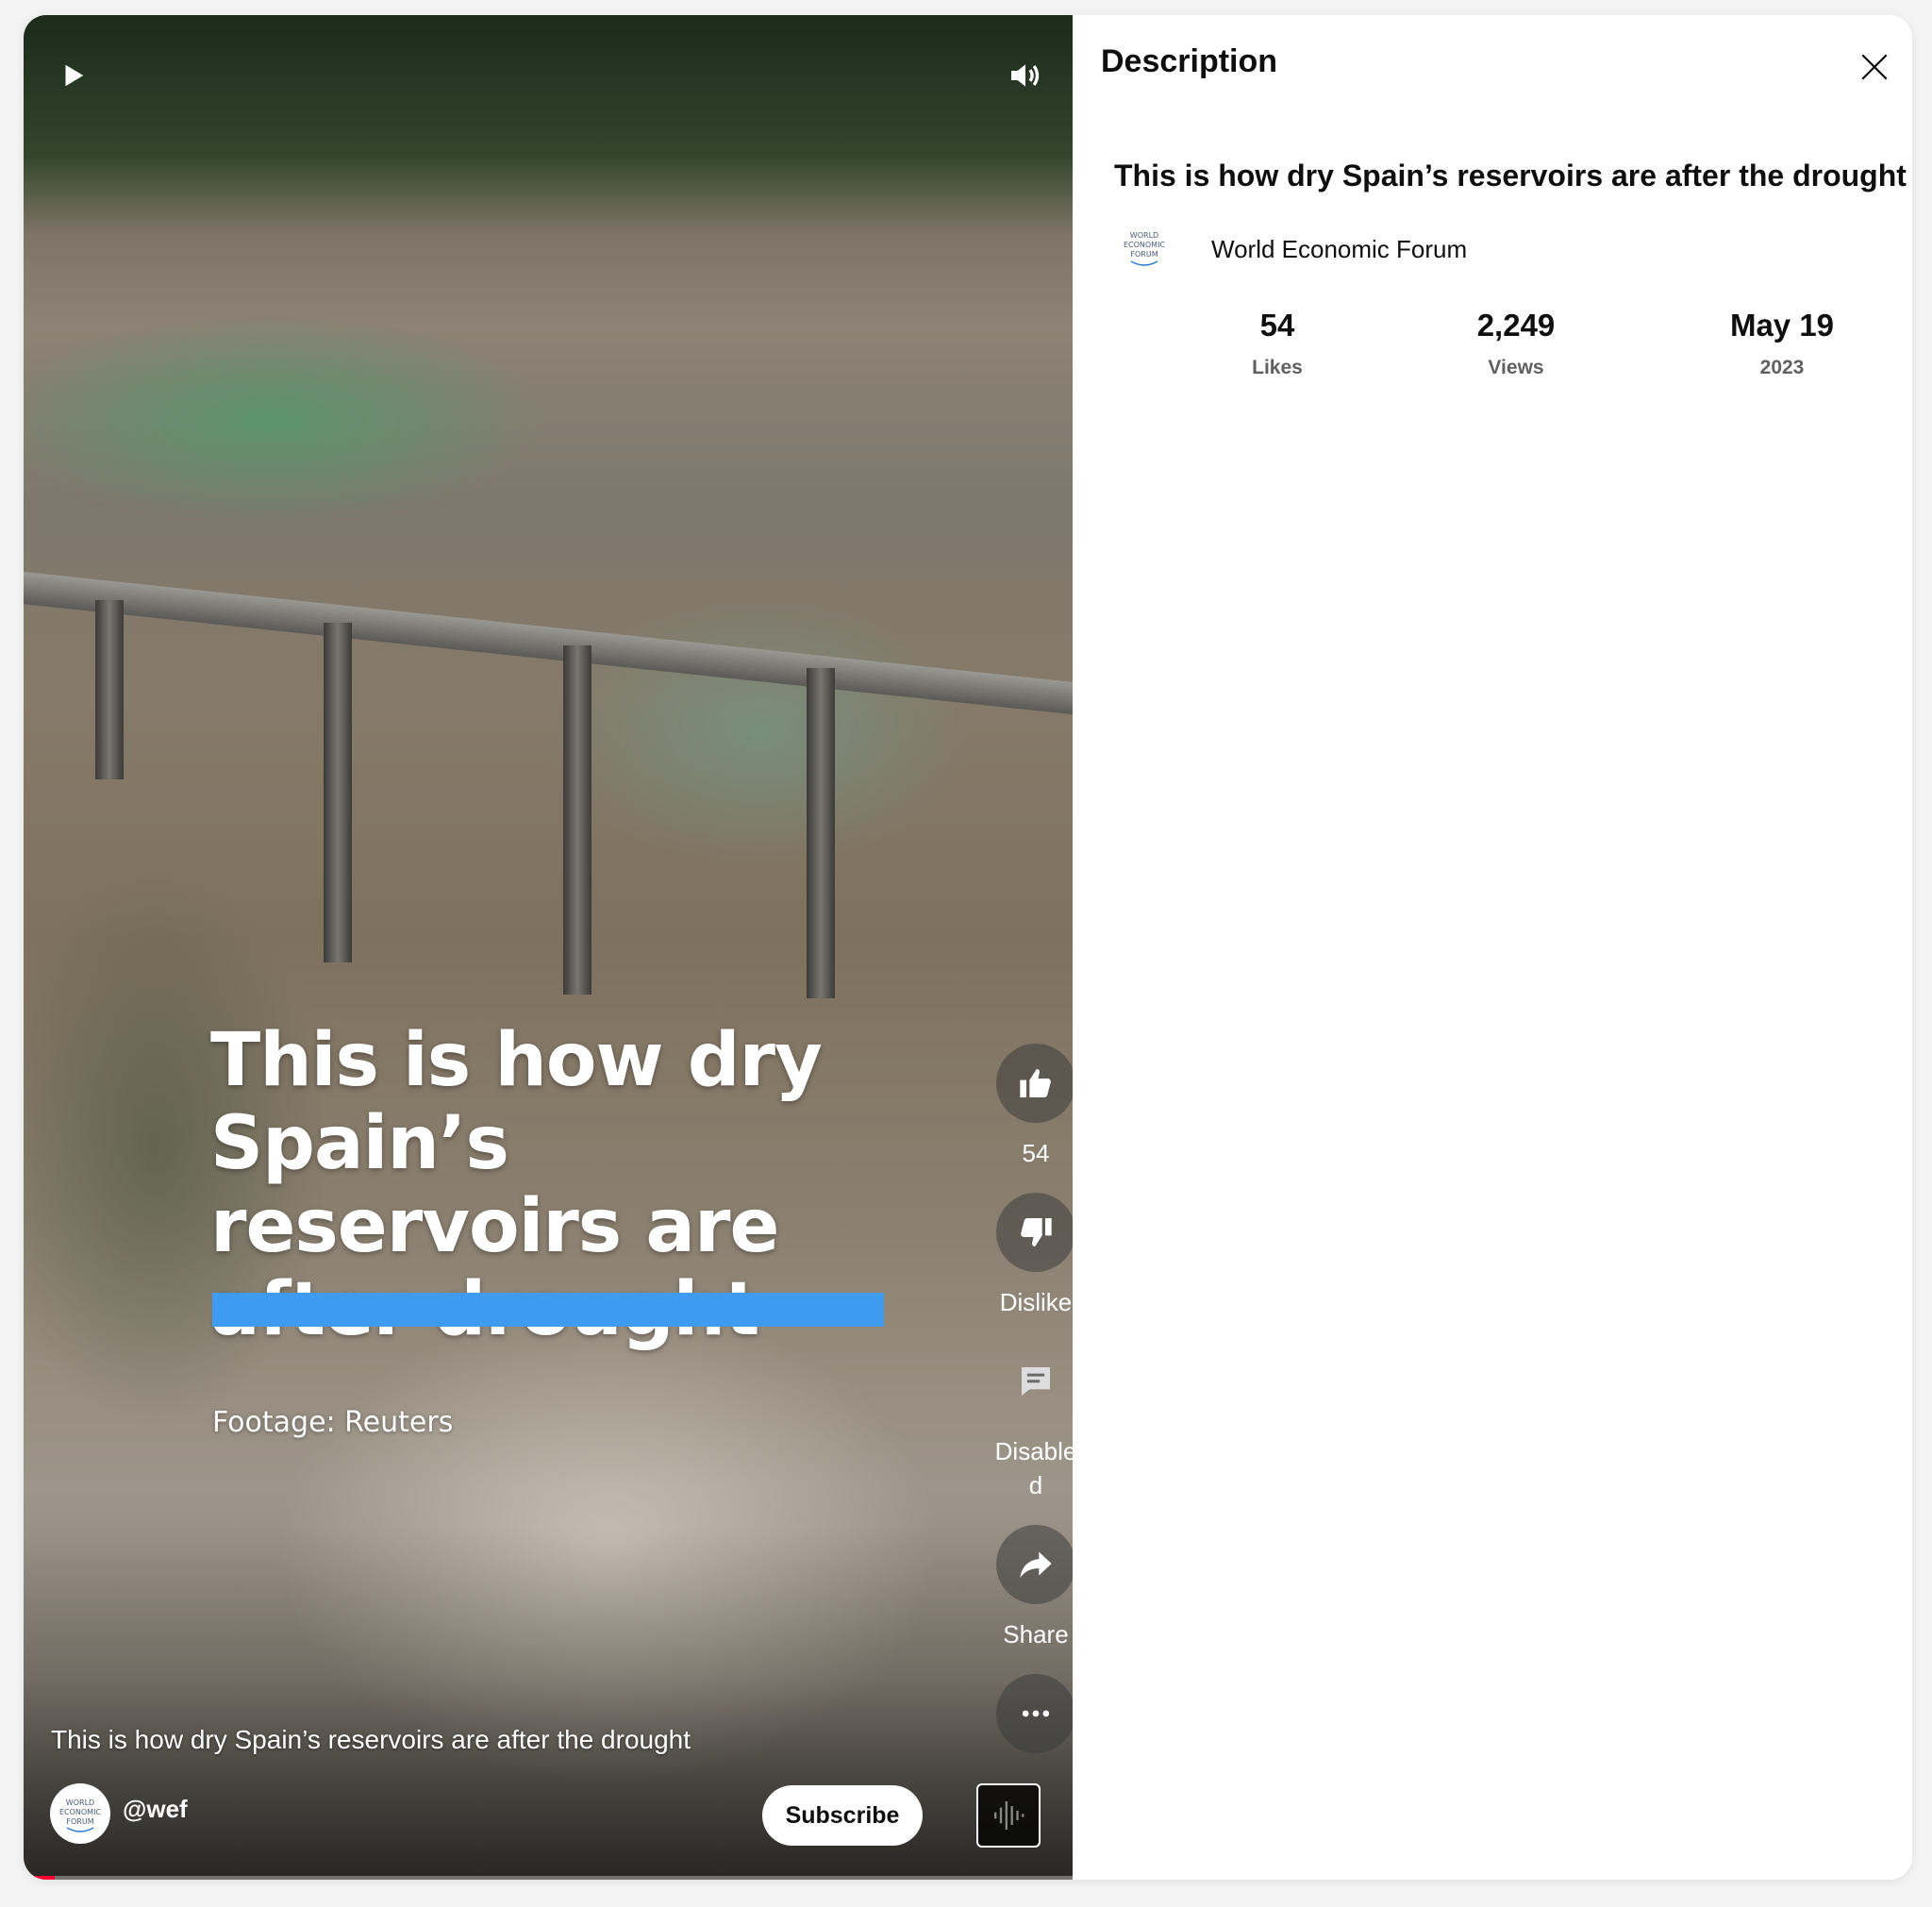 The height and width of the screenshot is (1907, 1932). I want to click on close-icon, so click(1875, 67).